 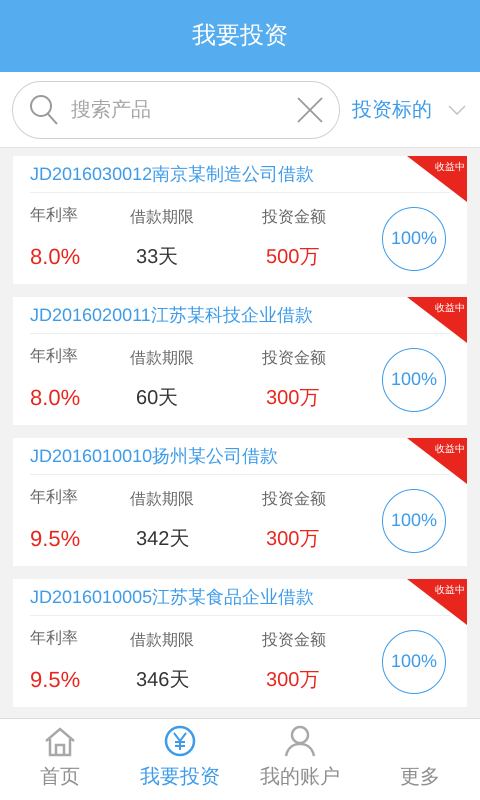 What do you see at coordinates (180, 741) in the screenshot?
I see `yen-coin-icon` at bounding box center [180, 741].